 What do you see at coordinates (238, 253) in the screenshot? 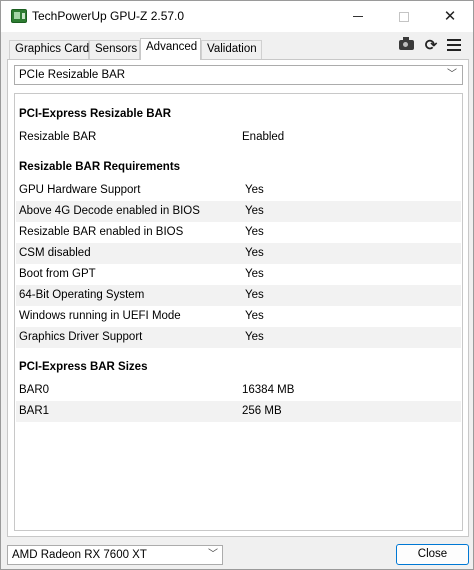
I see `table-row: CSM disabled Yes` at bounding box center [238, 253].